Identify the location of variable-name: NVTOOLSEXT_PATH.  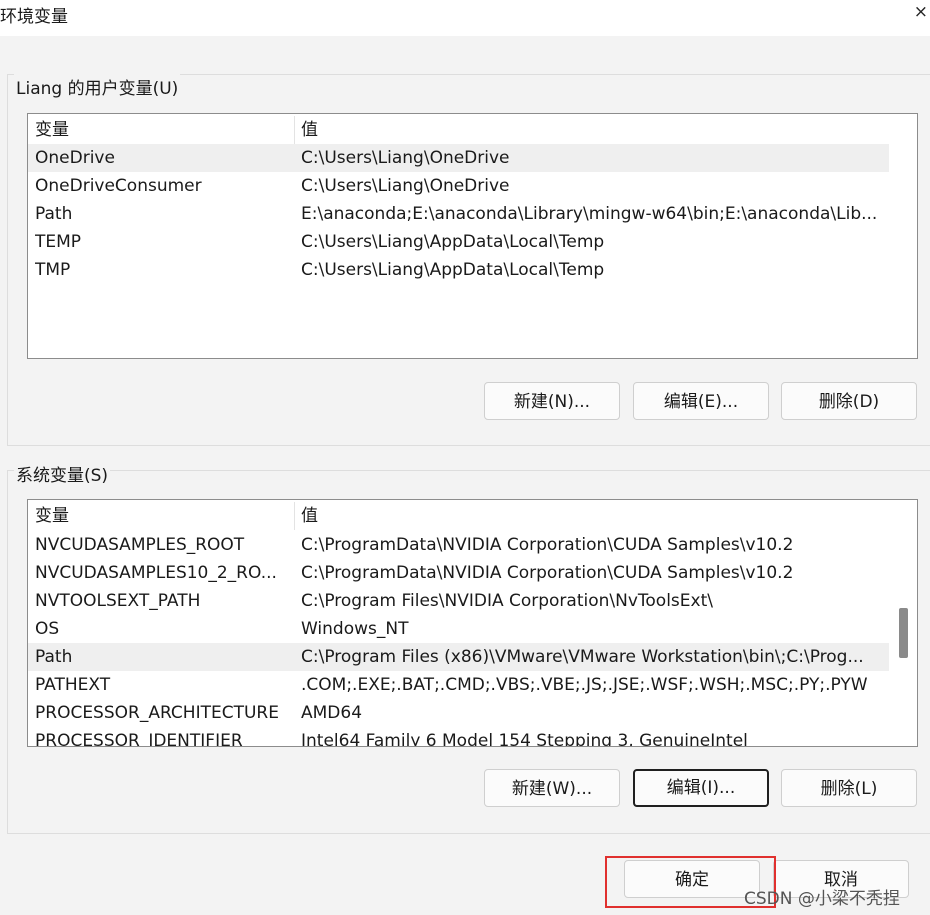
(118, 601).